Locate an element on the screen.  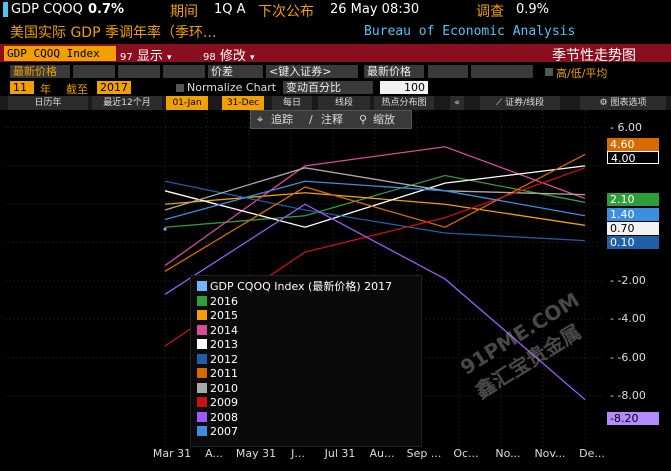
legend-label: 2011 is located at coordinates (224, 373).